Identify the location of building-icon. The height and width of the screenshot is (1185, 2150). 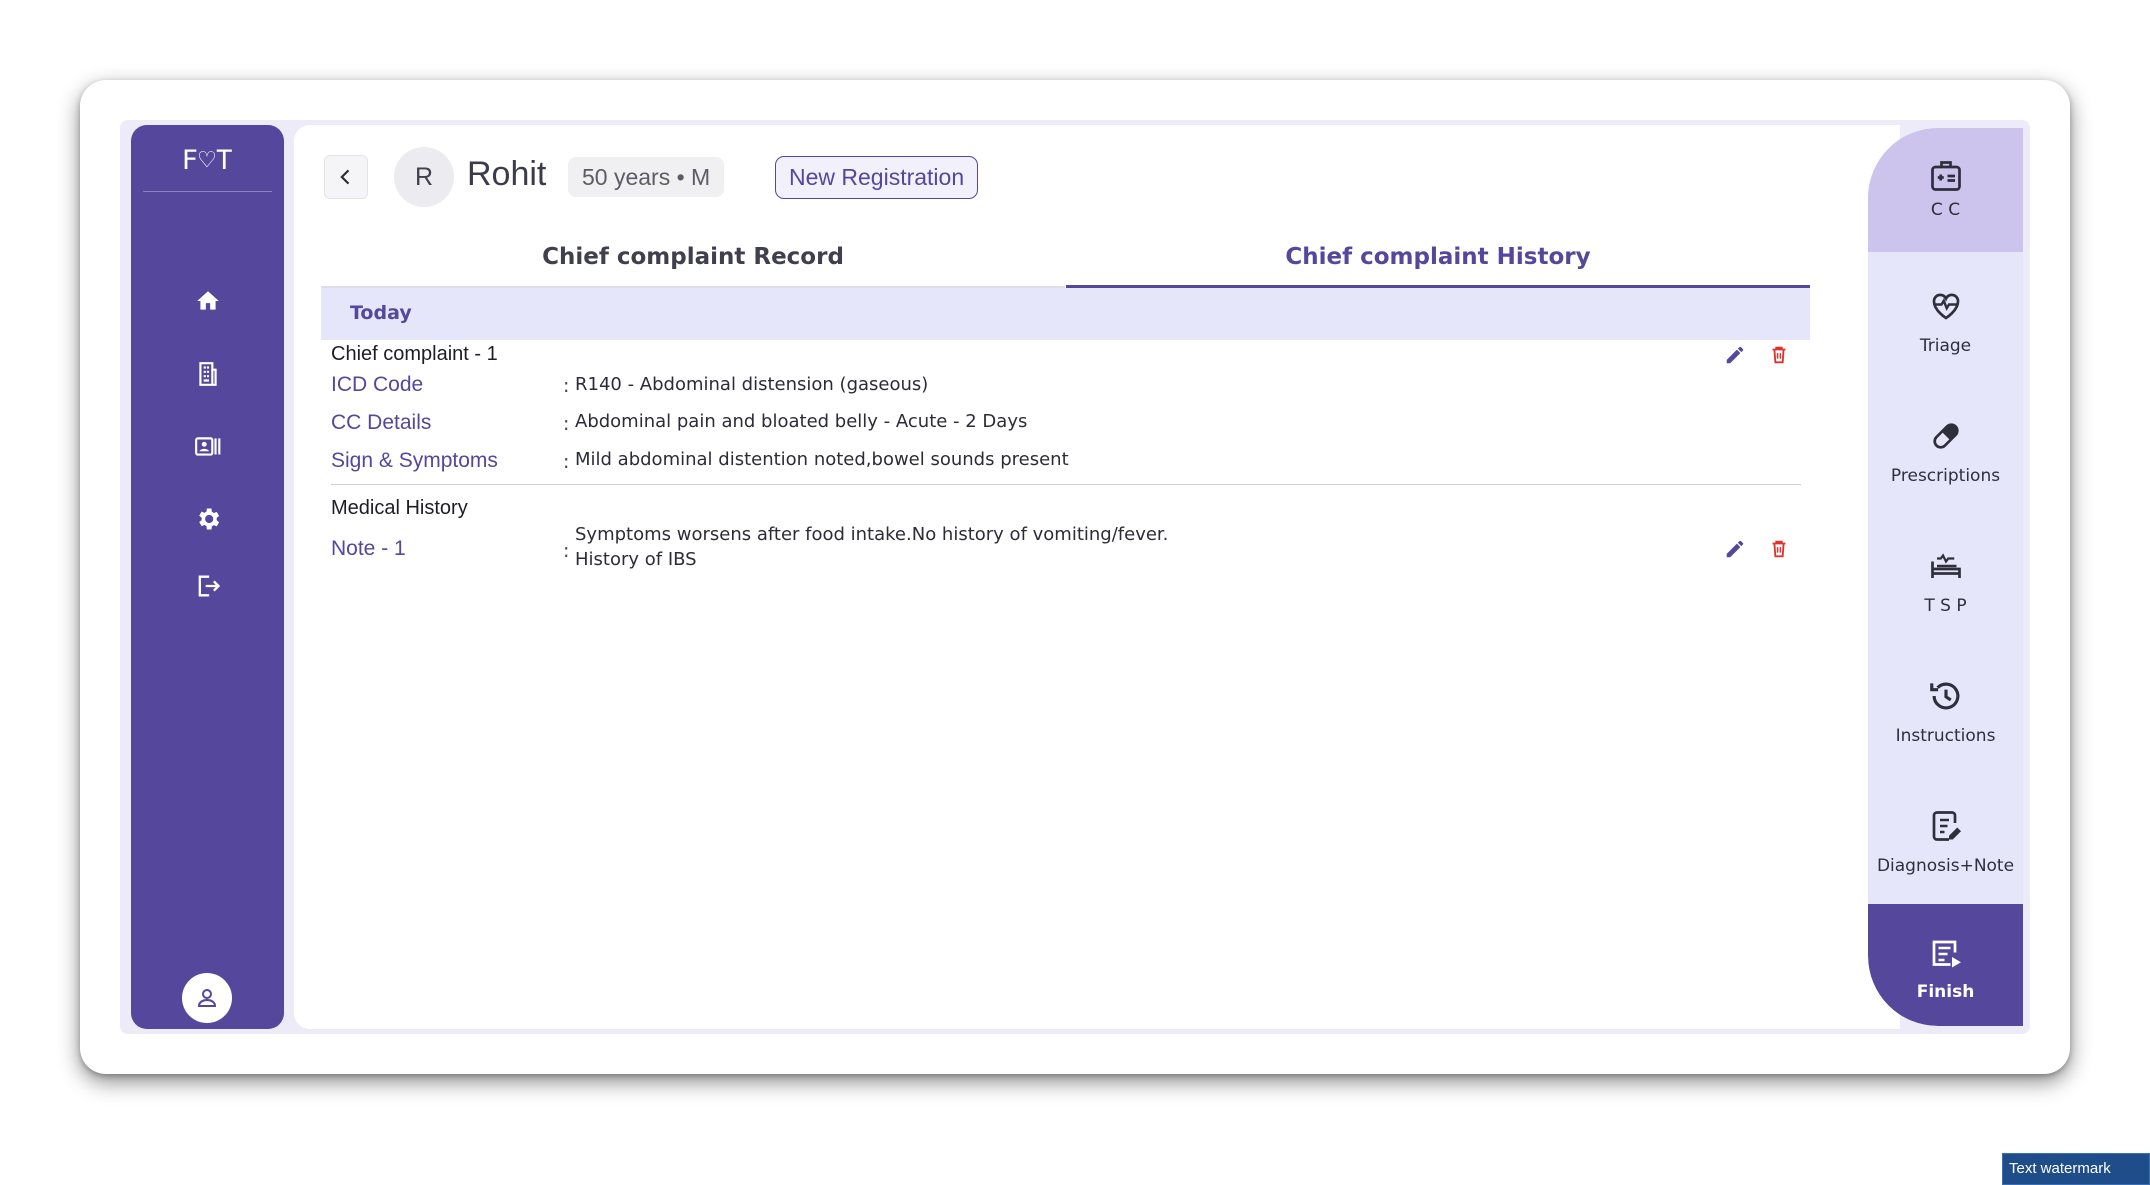
(208, 374).